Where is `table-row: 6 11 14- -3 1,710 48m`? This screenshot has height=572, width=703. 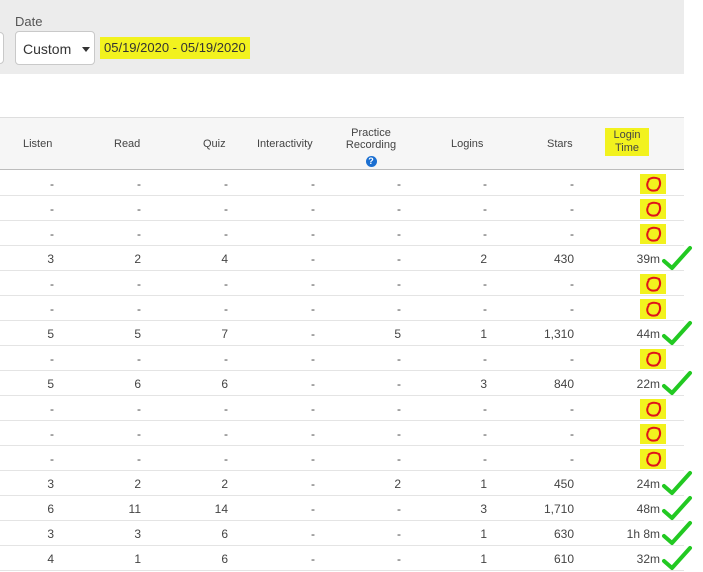
table-row: 6 11 14- -3 1,710 48m is located at coordinates (346, 508).